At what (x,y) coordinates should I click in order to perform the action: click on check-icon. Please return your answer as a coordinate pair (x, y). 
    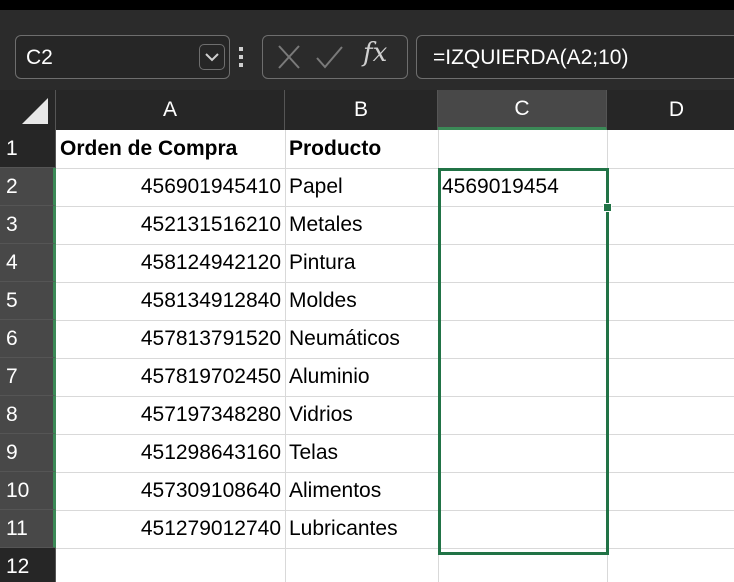
    Looking at the image, I should click on (329, 57).